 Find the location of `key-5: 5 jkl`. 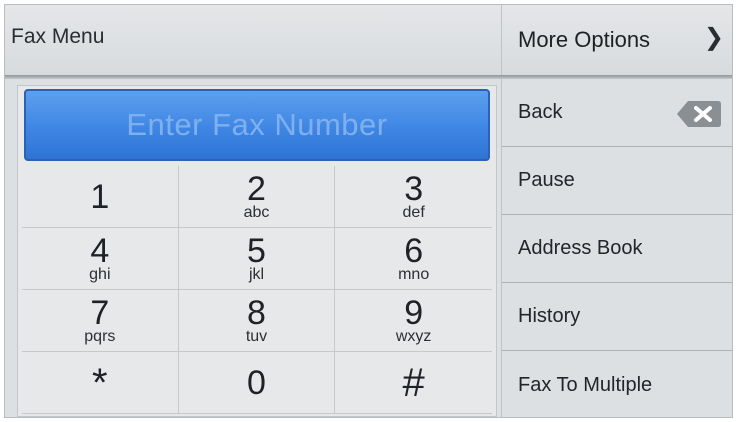

key-5: 5 jkl is located at coordinates (257, 259).